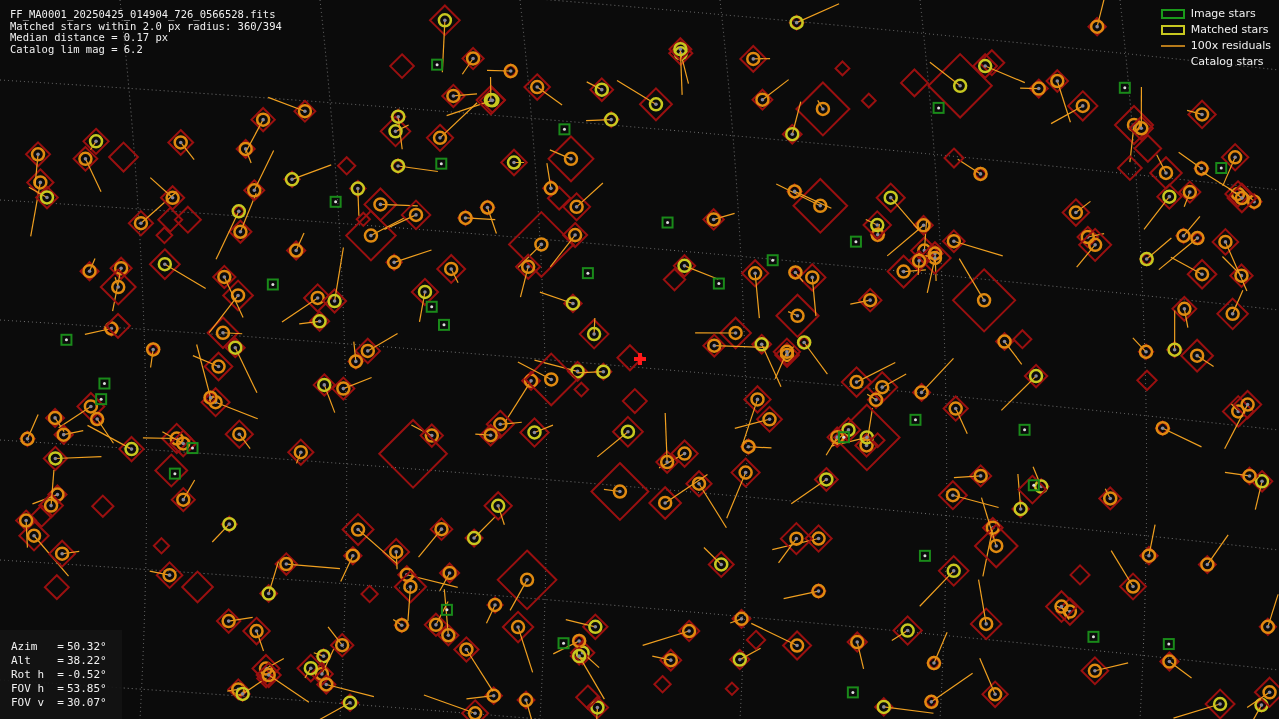  Describe the element at coordinates (1227, 61) in the screenshot. I see `legend-label: Catalog stars` at that location.